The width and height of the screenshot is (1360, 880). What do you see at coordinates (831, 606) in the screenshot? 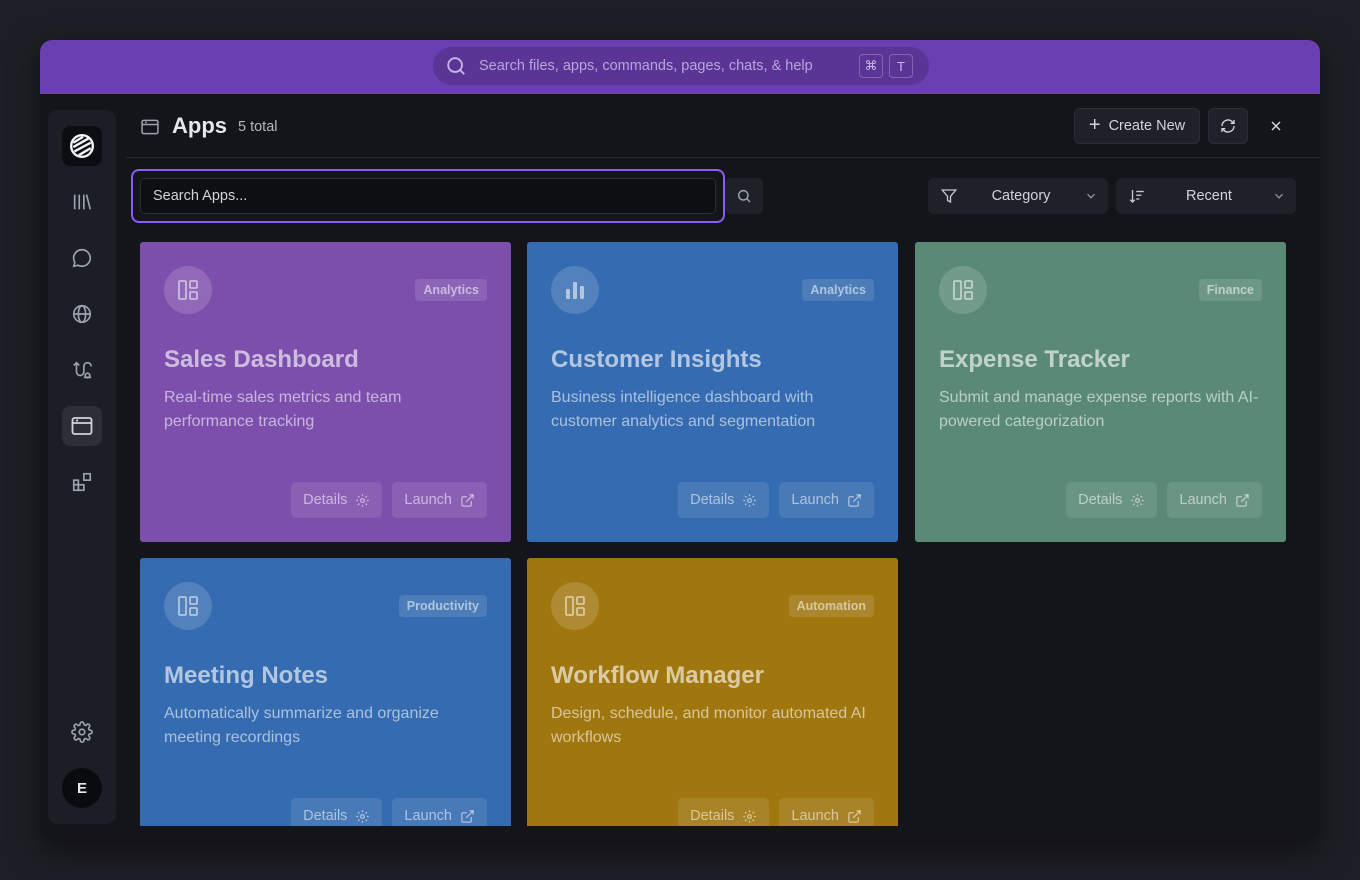
I see `category-badge: Automation` at bounding box center [831, 606].